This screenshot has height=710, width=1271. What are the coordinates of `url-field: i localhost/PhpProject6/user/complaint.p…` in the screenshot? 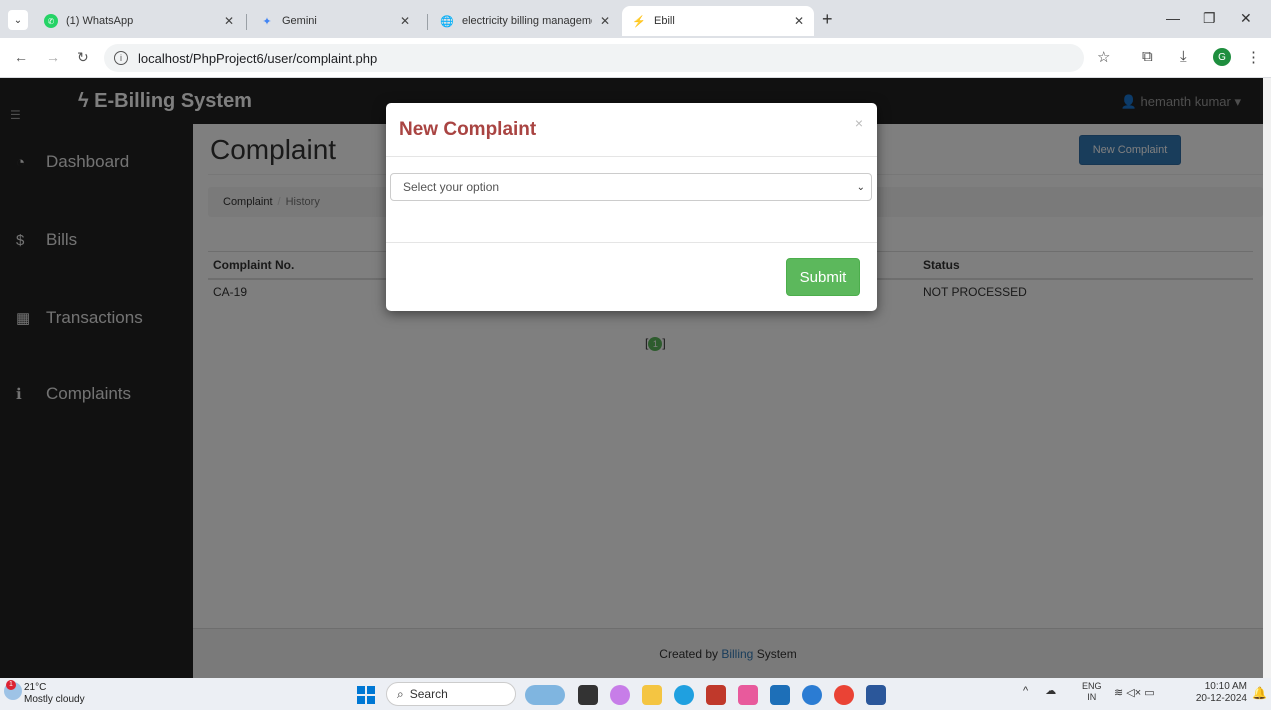 It's located at (594, 58).